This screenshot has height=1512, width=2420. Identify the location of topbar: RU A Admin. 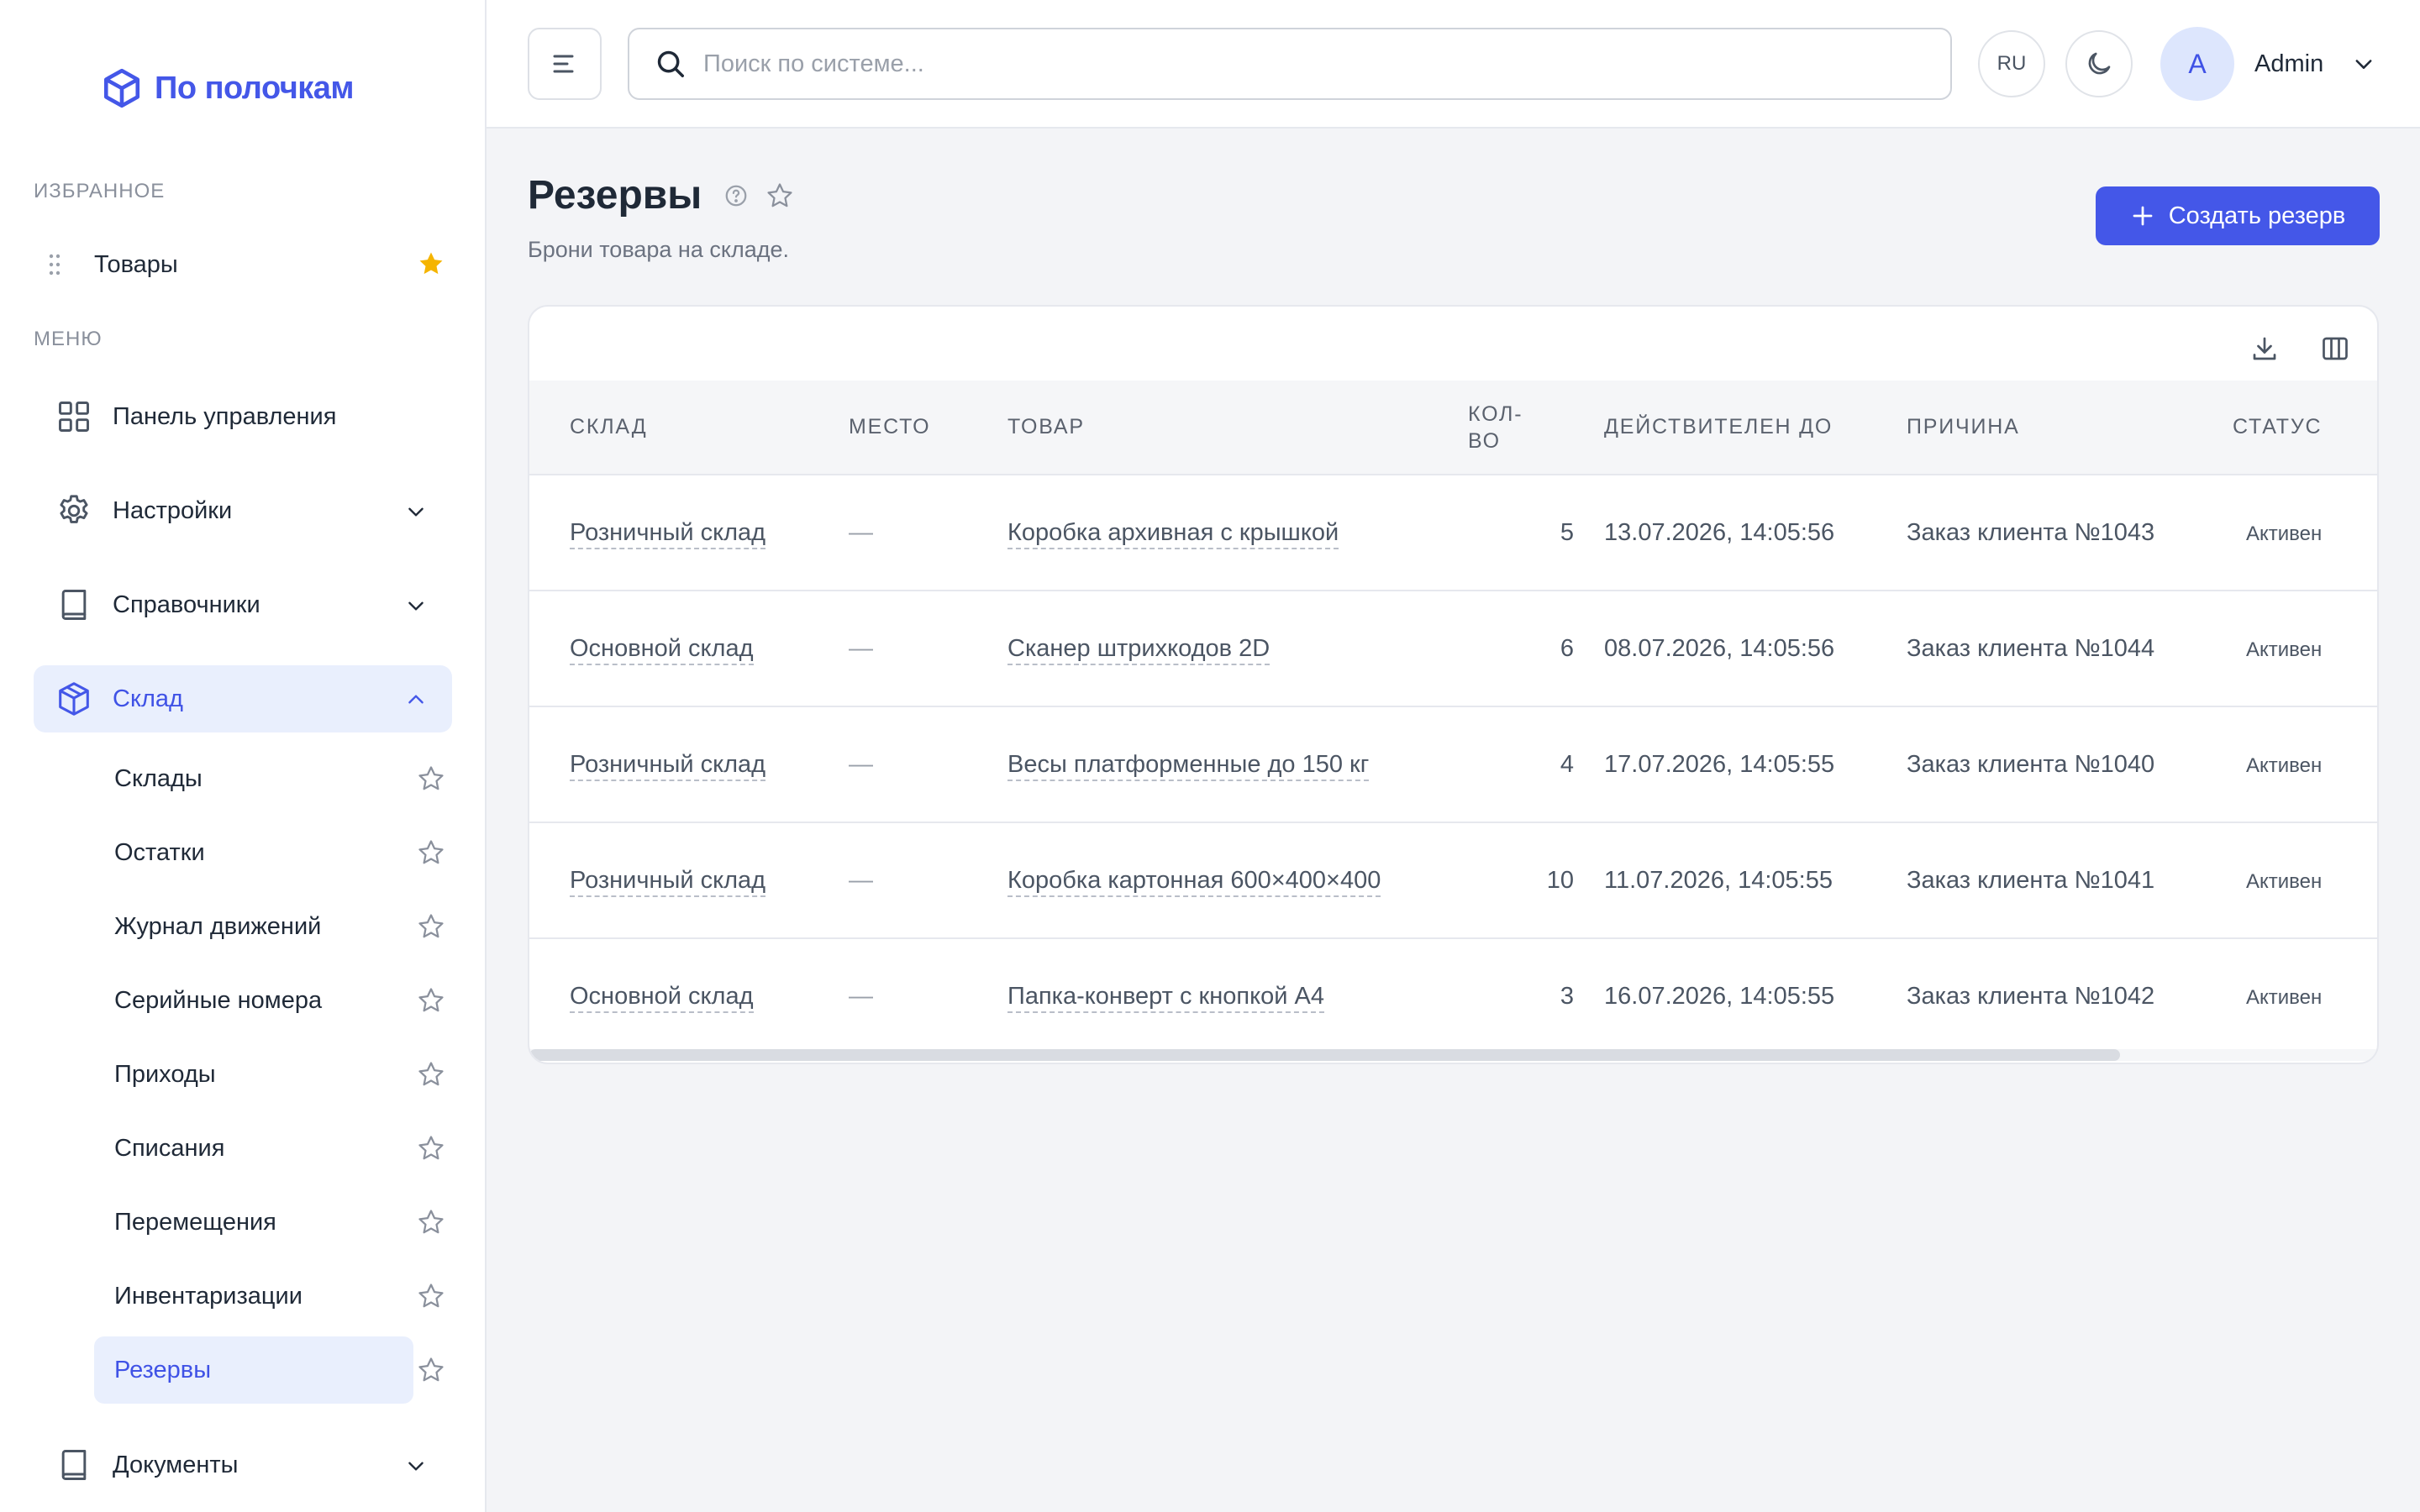
(1453, 64).